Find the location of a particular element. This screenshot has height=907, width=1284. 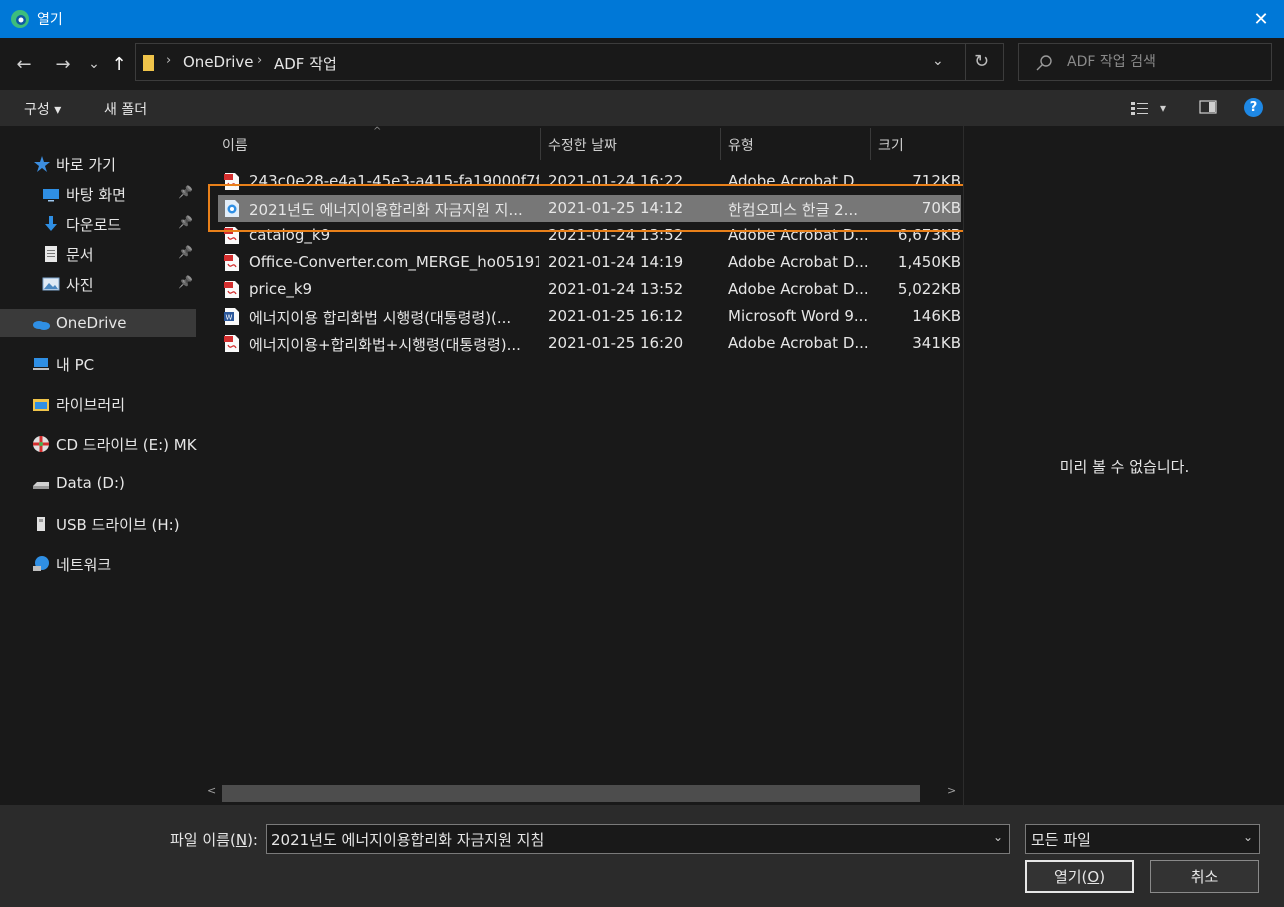

no-preview-message: 미리 볼 수 없습니다. is located at coordinates (1124, 467).